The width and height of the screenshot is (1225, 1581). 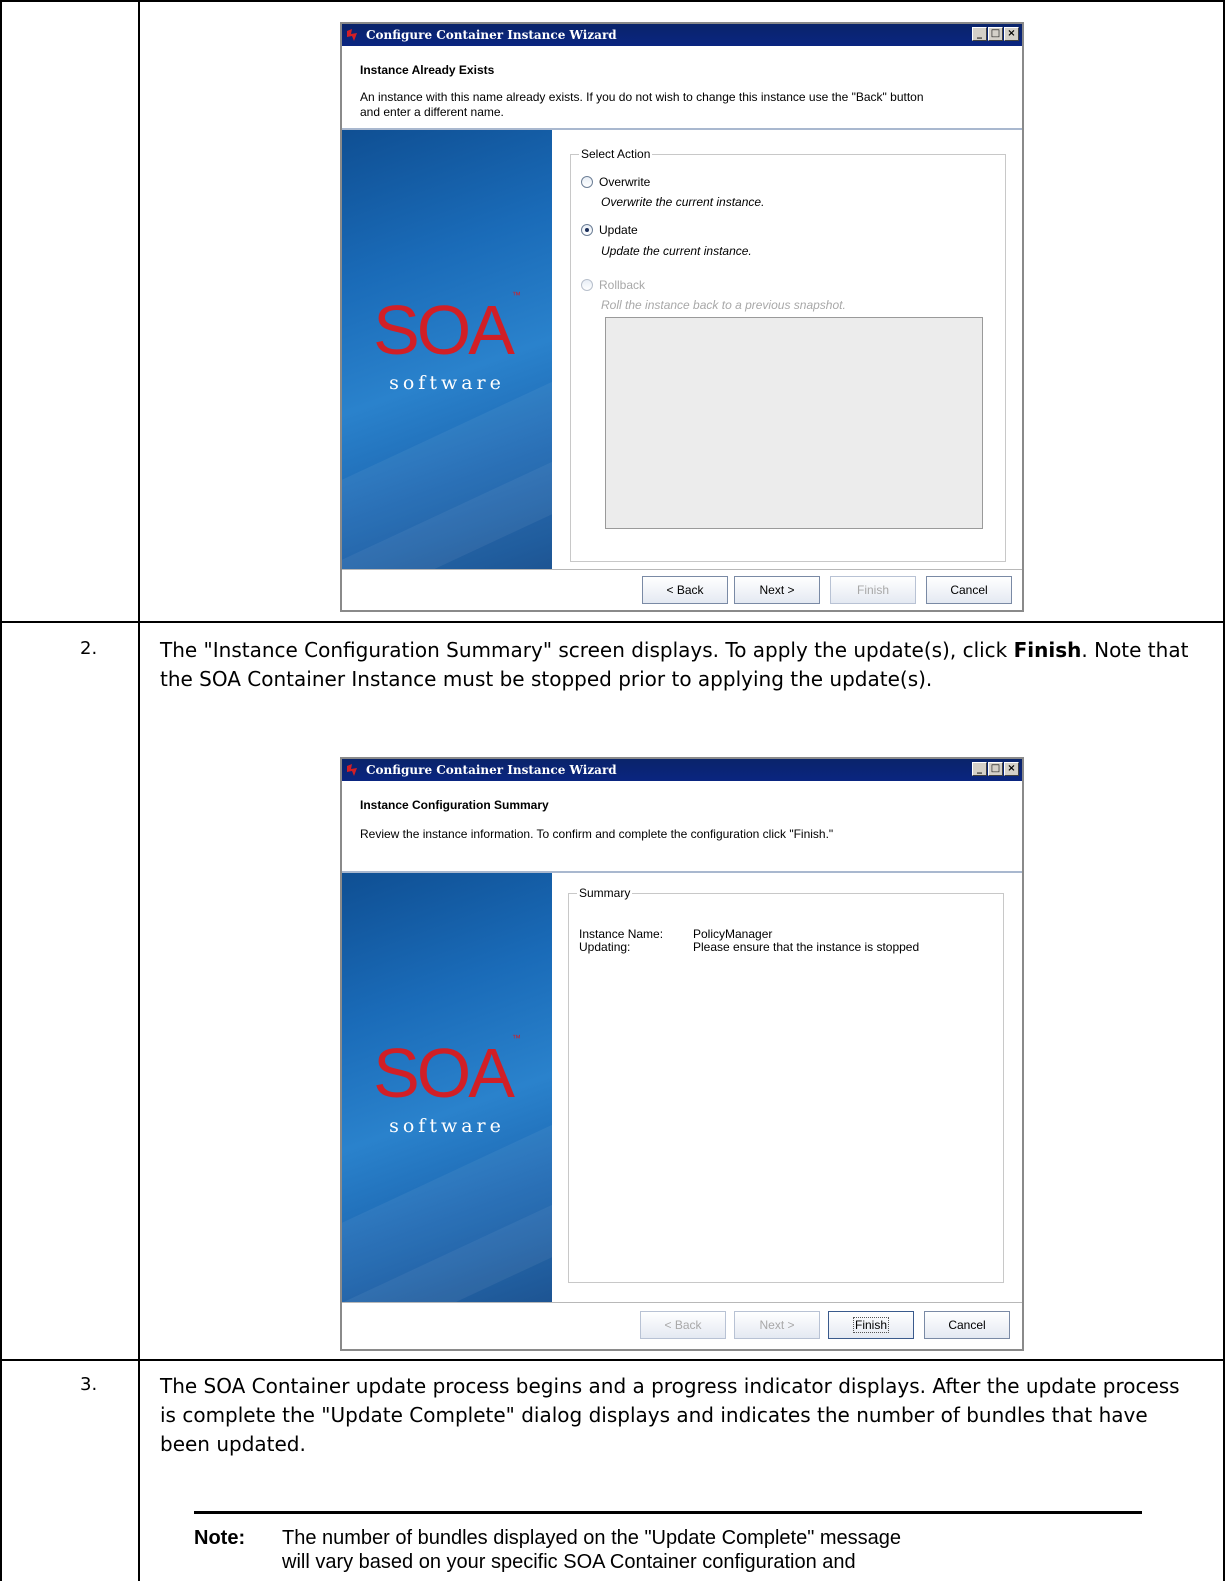 I want to click on table-column-divider, so click(x=139, y=790).